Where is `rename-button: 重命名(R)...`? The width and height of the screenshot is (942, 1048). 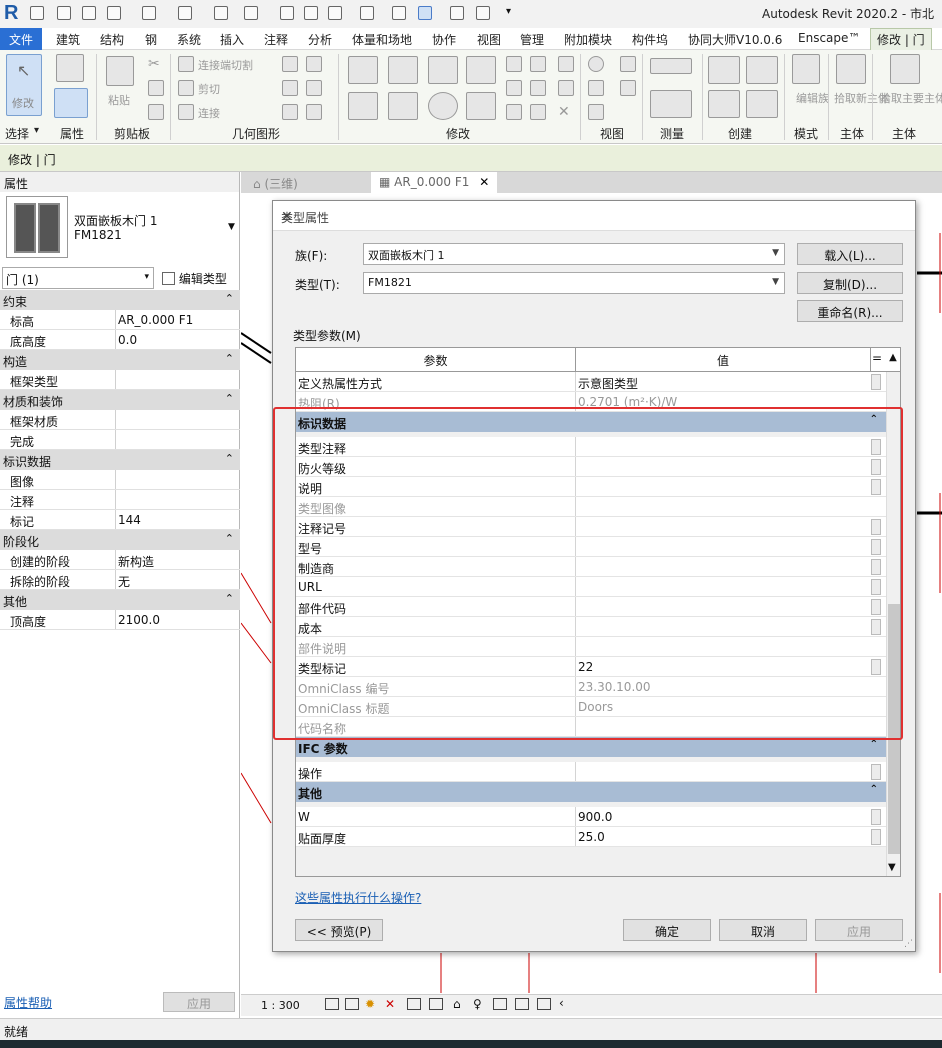 rename-button: 重命名(R)... is located at coordinates (850, 311).